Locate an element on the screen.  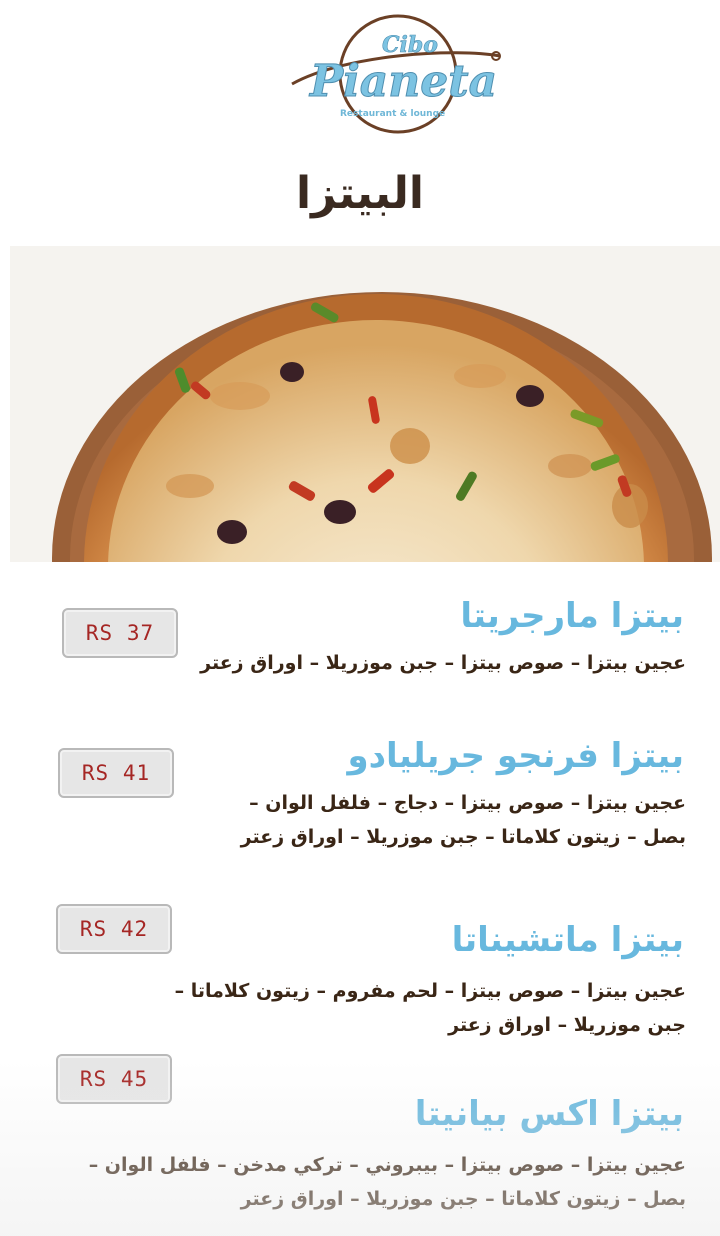
price-badge: RS 45 is located at coordinates (114, 1079).